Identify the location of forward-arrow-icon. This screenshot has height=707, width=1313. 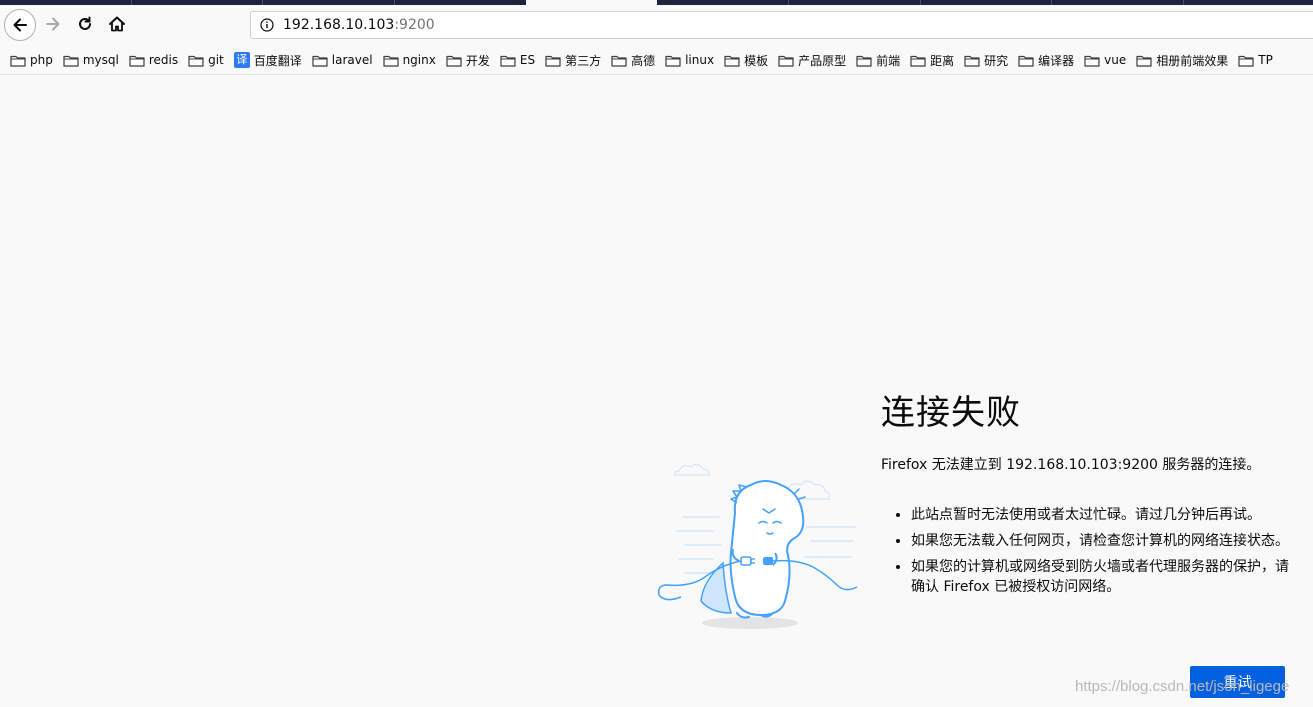
(53, 24).